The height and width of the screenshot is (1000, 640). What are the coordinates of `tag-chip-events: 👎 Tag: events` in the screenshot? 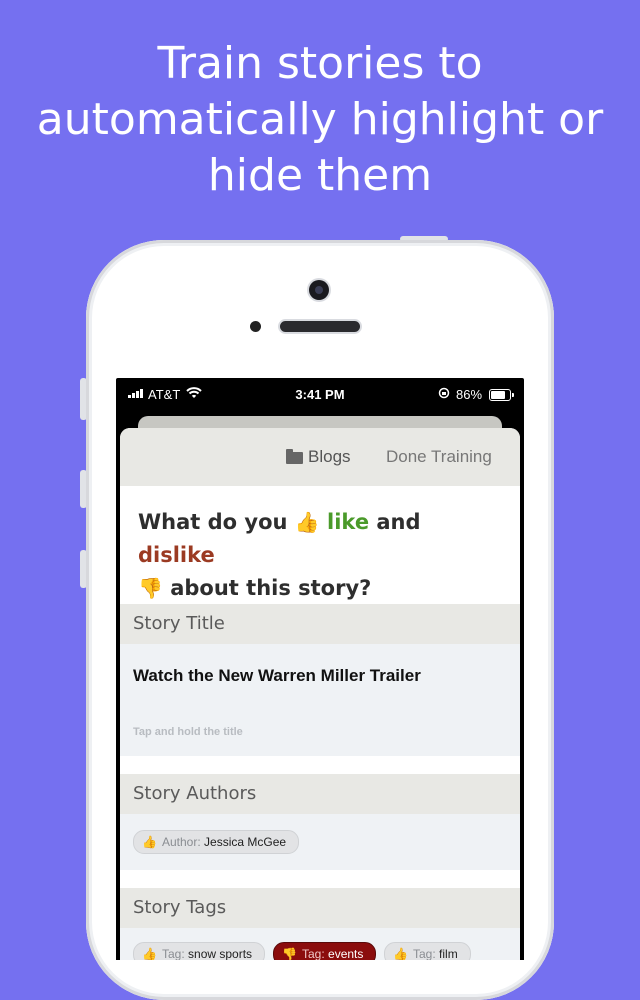 It's located at (325, 951).